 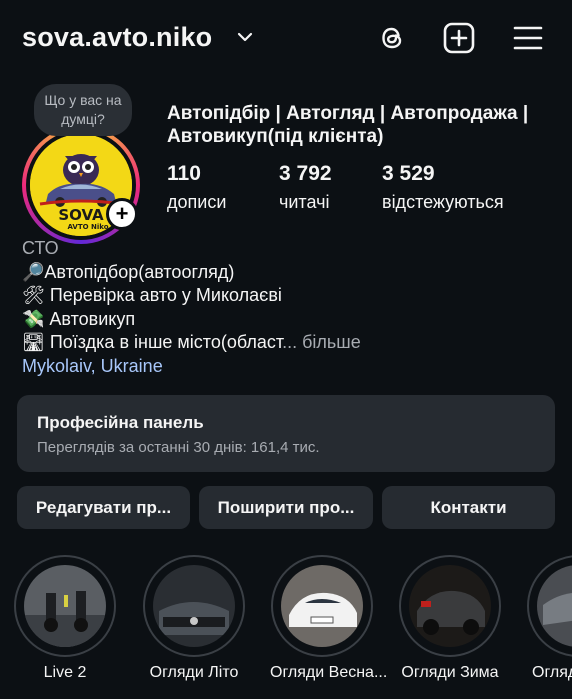 I want to click on bio-line: 💸 Автовикуп, so click(x=79, y=318).